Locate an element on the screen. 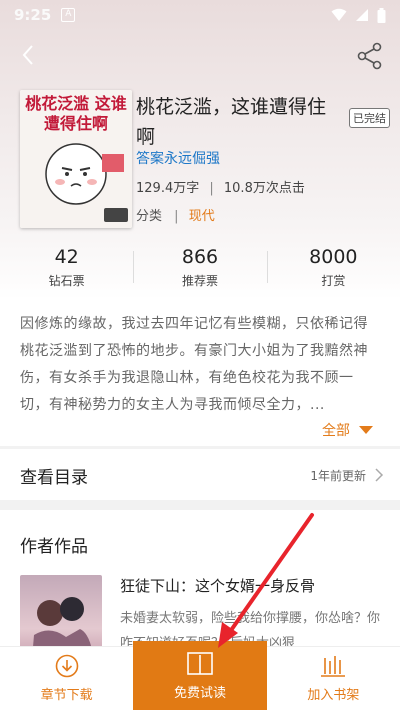 Image resolution: width=400 pixels, height=710 pixels. click-count: 10.8万次点击 is located at coordinates (264, 188).